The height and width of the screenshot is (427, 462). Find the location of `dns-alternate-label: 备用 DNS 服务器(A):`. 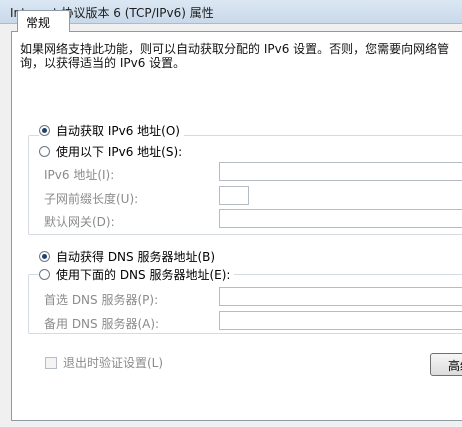

dns-alternate-label: 备用 DNS 服务器(A): is located at coordinates (102, 324).